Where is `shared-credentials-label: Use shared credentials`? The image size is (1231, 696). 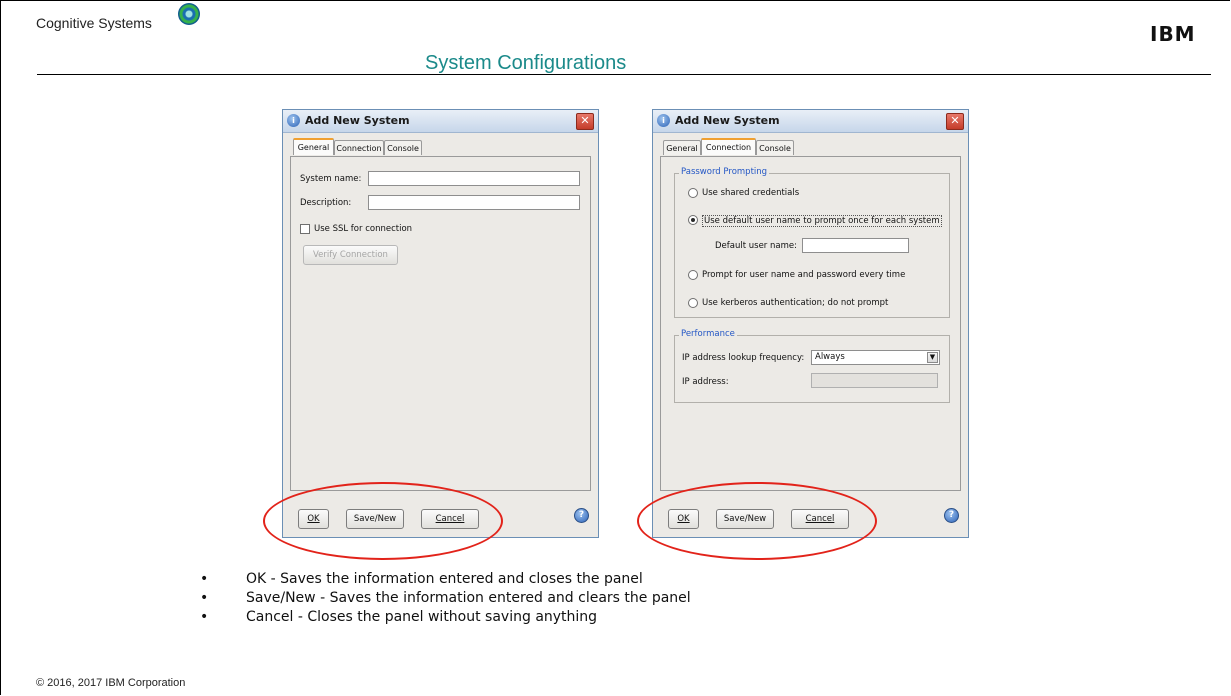 shared-credentials-label: Use shared credentials is located at coordinates (751, 193).